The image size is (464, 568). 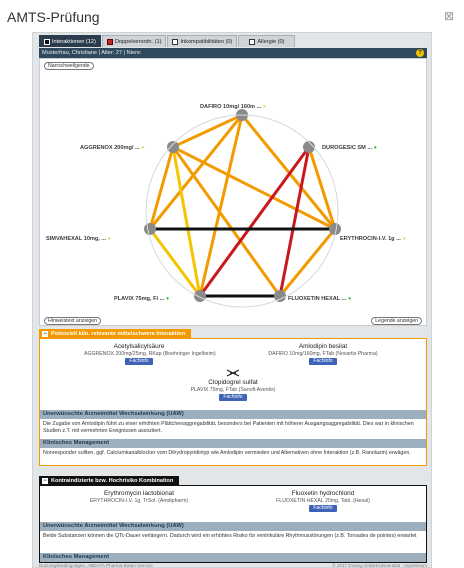 I want to click on drug-detail: ERYTHROCIN-I.V. 1g, TrSol. (Amdipharm), so click(x=139, y=501).